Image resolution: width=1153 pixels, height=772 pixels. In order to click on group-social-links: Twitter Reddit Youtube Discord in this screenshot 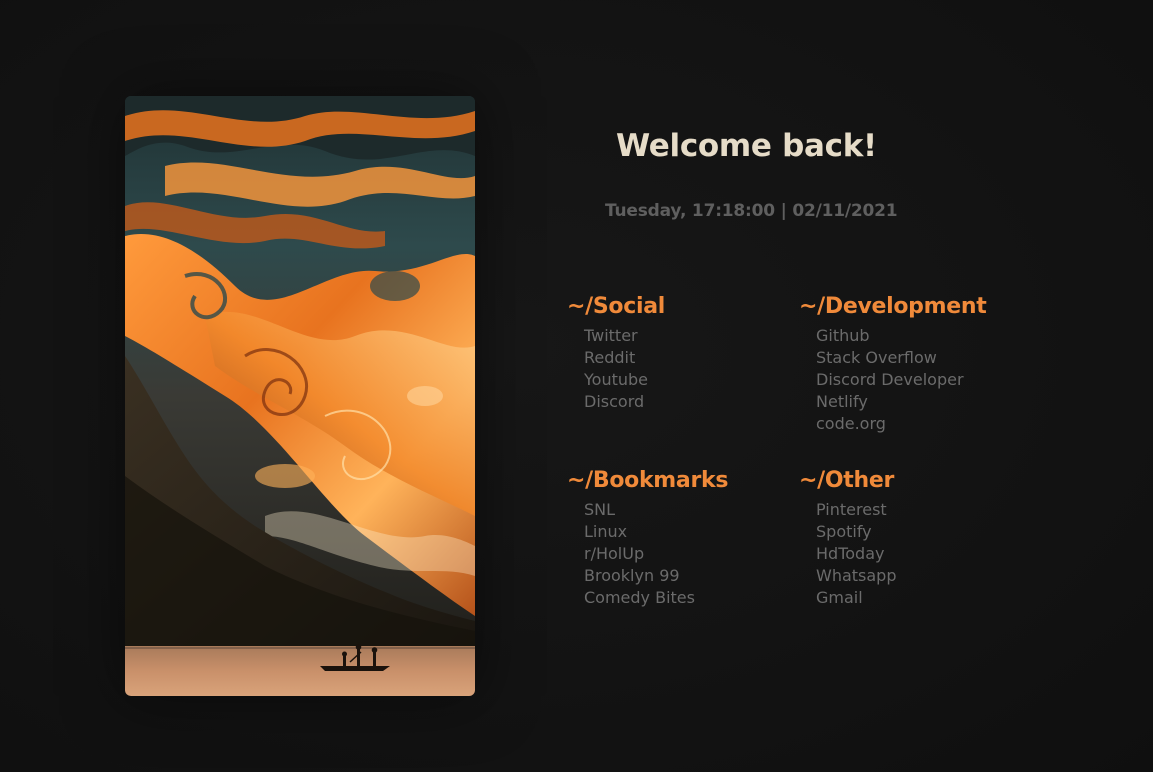, I will do `click(677, 369)`.